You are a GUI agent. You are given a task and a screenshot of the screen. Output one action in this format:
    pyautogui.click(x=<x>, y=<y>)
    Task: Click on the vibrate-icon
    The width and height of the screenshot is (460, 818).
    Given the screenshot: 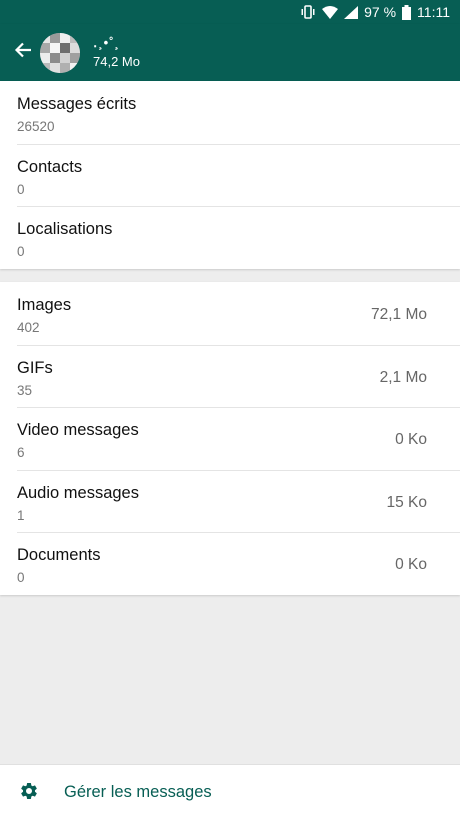 What is the action you would take?
    pyautogui.click(x=308, y=12)
    